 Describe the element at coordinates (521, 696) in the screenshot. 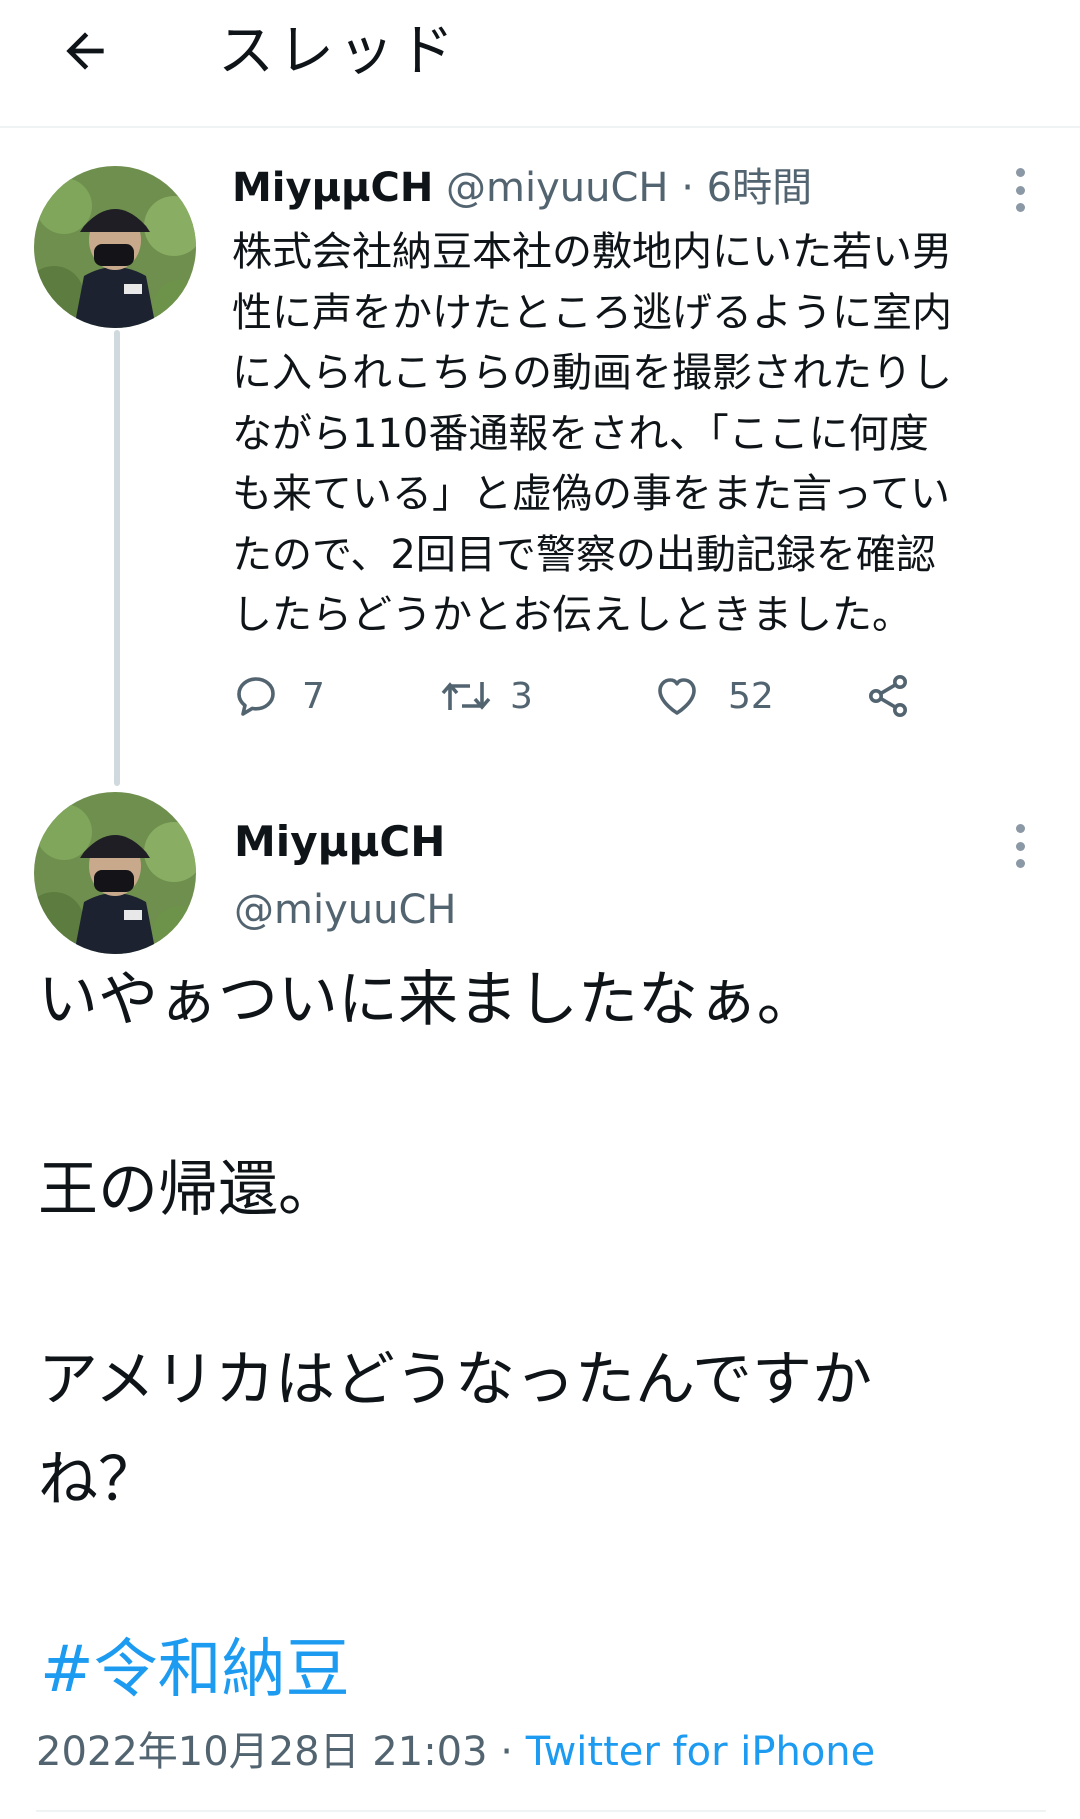

I see `retweet-count: 3` at that location.